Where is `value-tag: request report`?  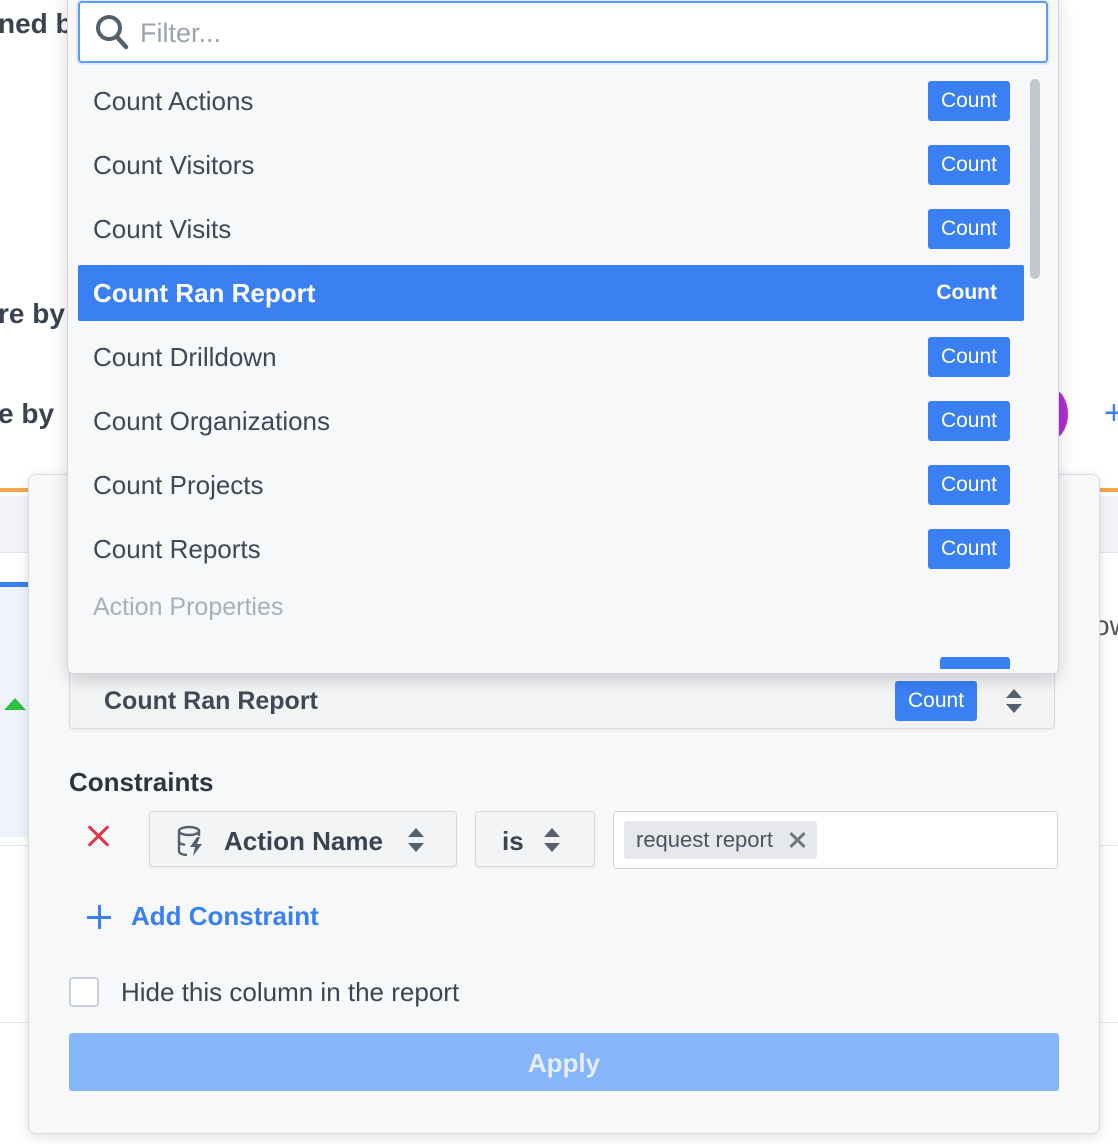
value-tag: request report is located at coordinates (720, 840).